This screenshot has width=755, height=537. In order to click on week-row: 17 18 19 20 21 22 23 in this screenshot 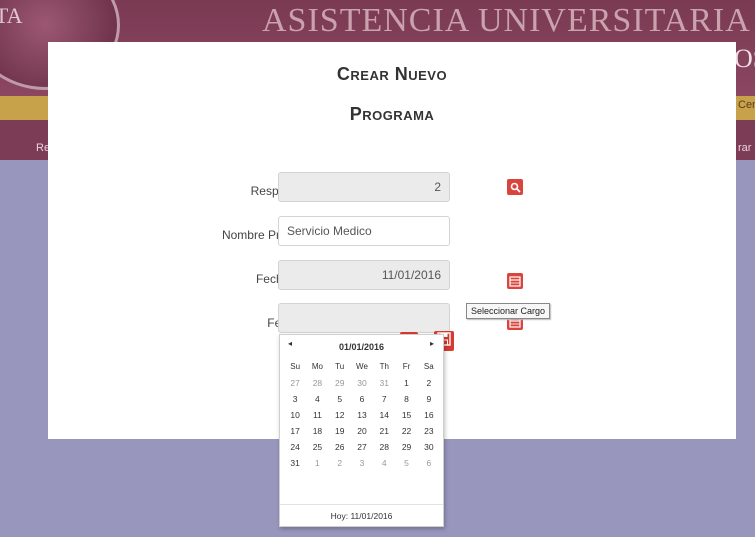, I will do `click(362, 431)`.